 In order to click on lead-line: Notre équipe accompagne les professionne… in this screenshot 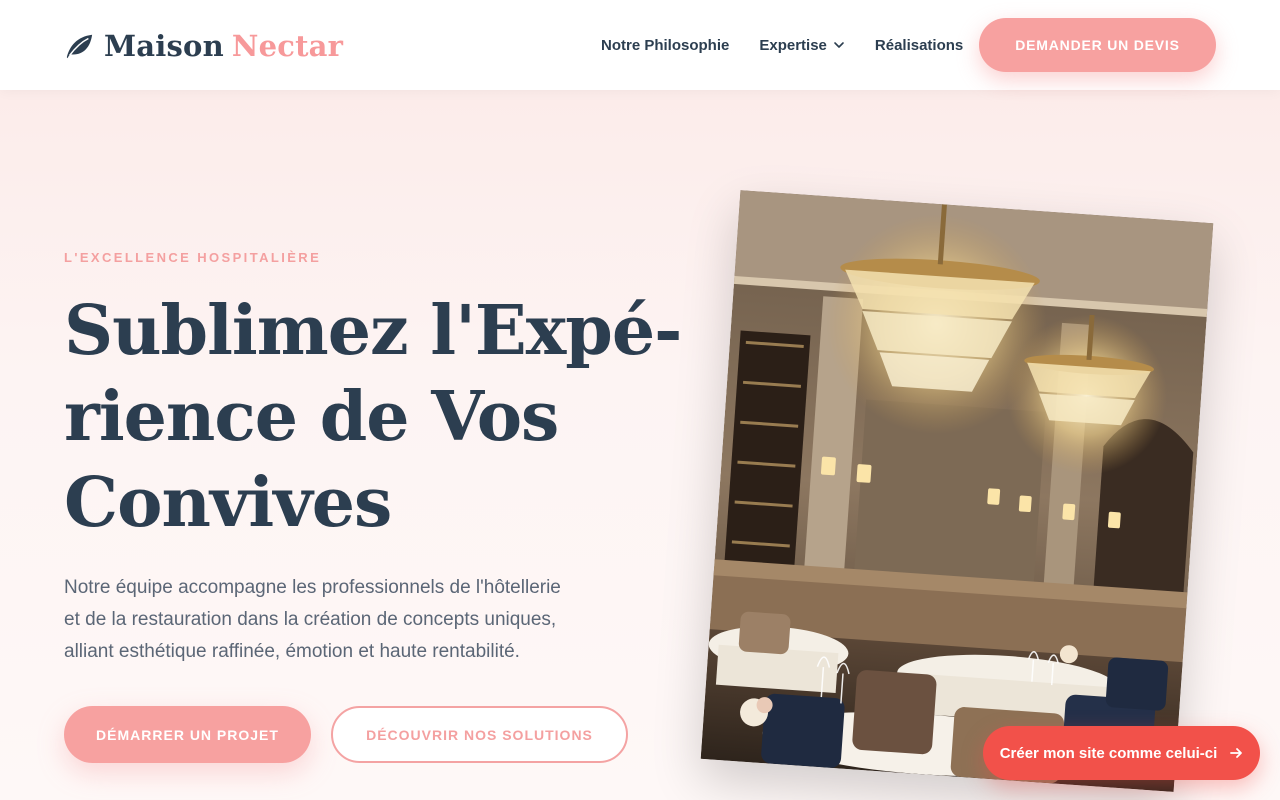, I will do `click(312, 587)`.